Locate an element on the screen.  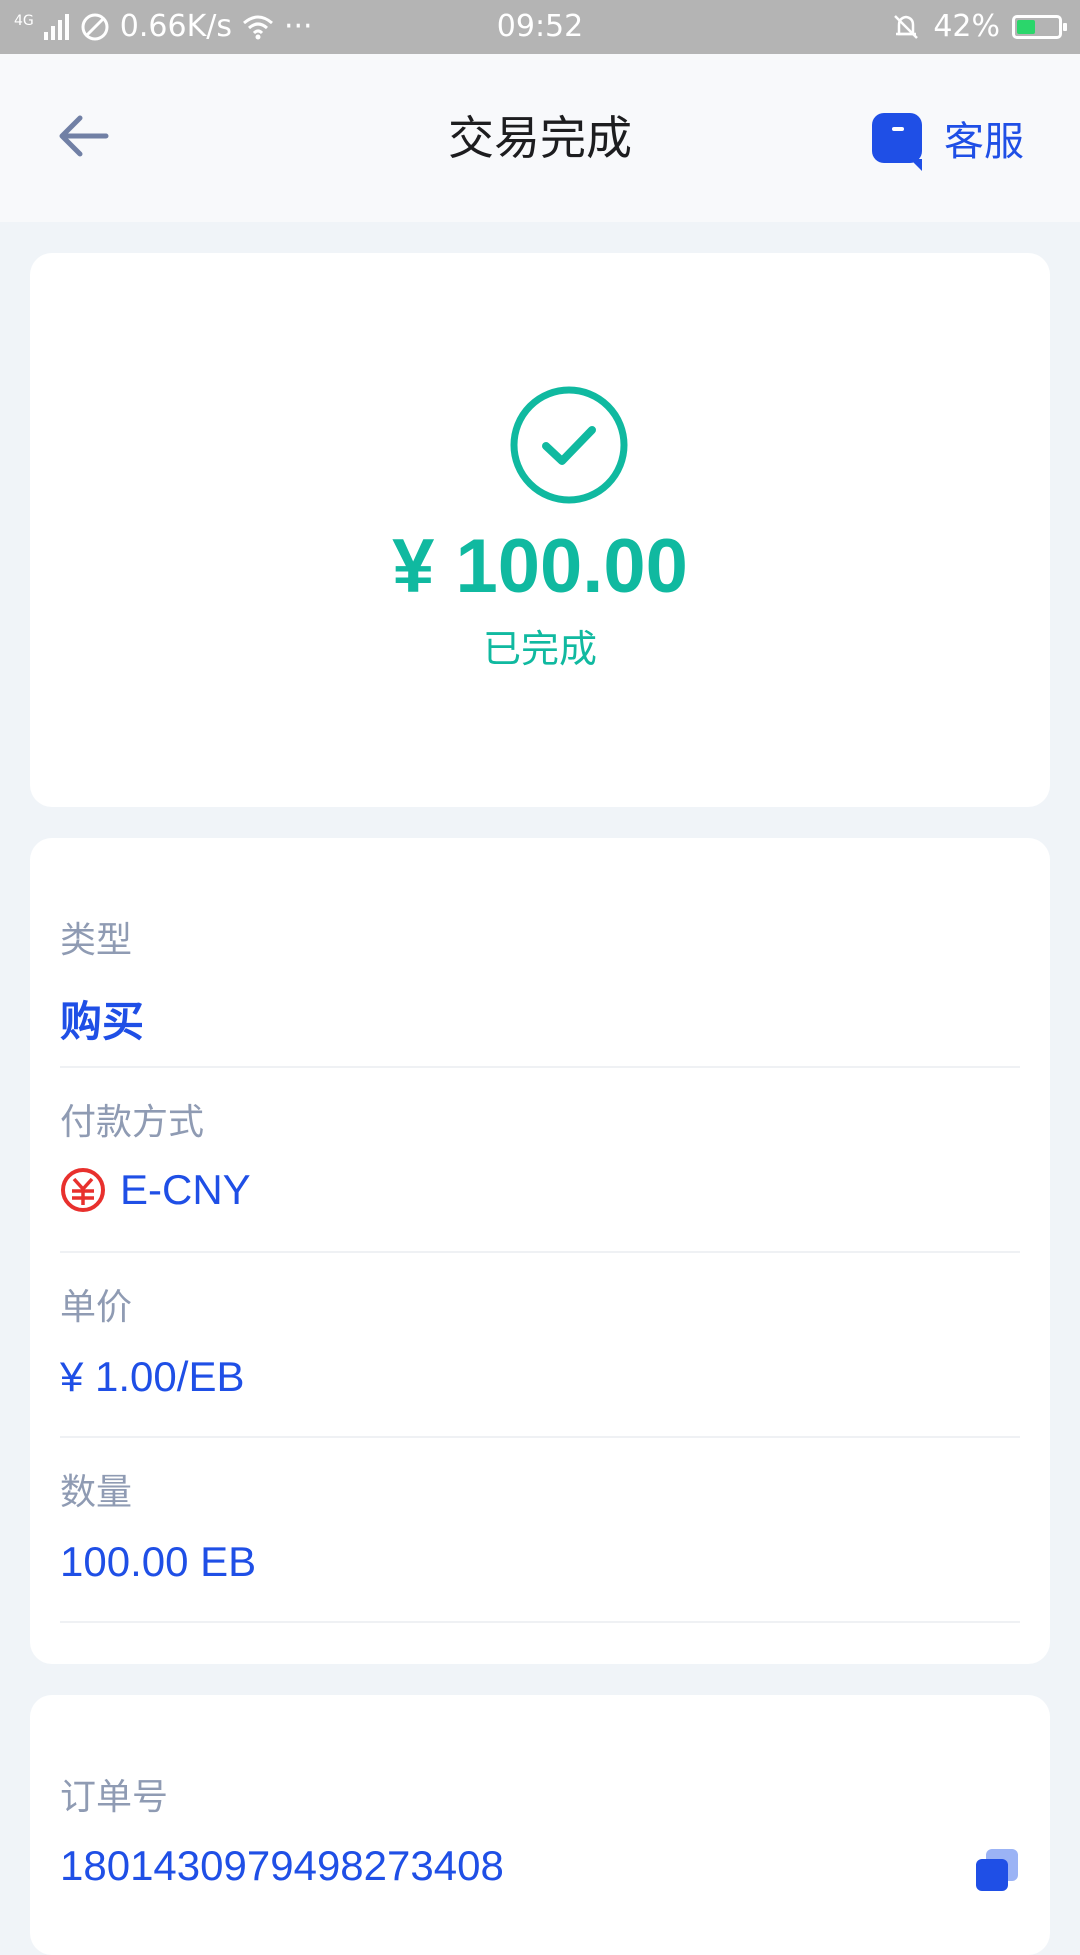
battery-percent: 42% is located at coordinates (966, 26).